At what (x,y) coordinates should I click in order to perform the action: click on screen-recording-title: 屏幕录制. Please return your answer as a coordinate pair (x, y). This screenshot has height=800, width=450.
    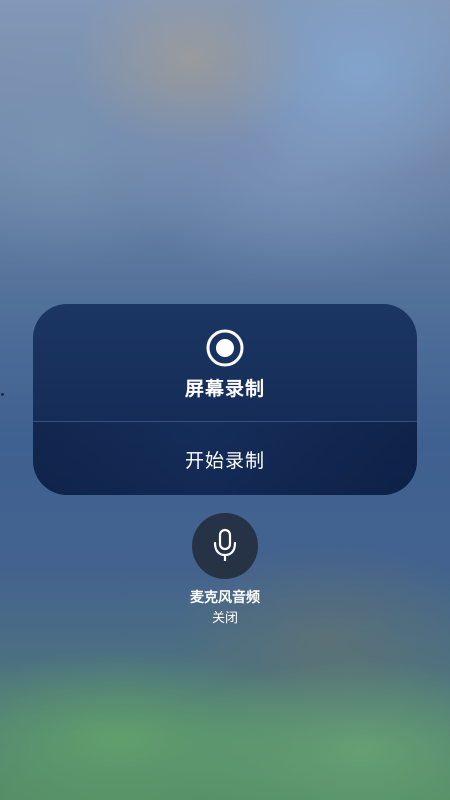
    Looking at the image, I should click on (224, 389).